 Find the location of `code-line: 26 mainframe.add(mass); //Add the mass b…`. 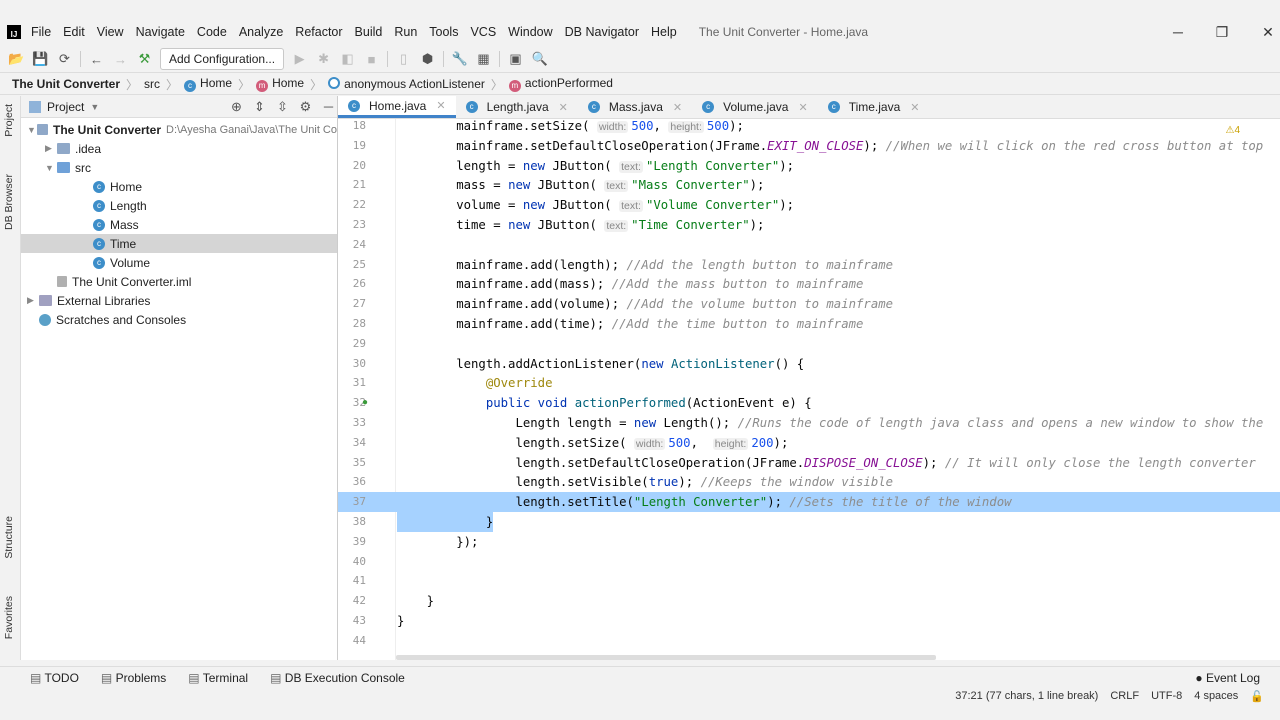

code-line: 26 mainframe.add(mass); //Add the mass b… is located at coordinates (809, 284).